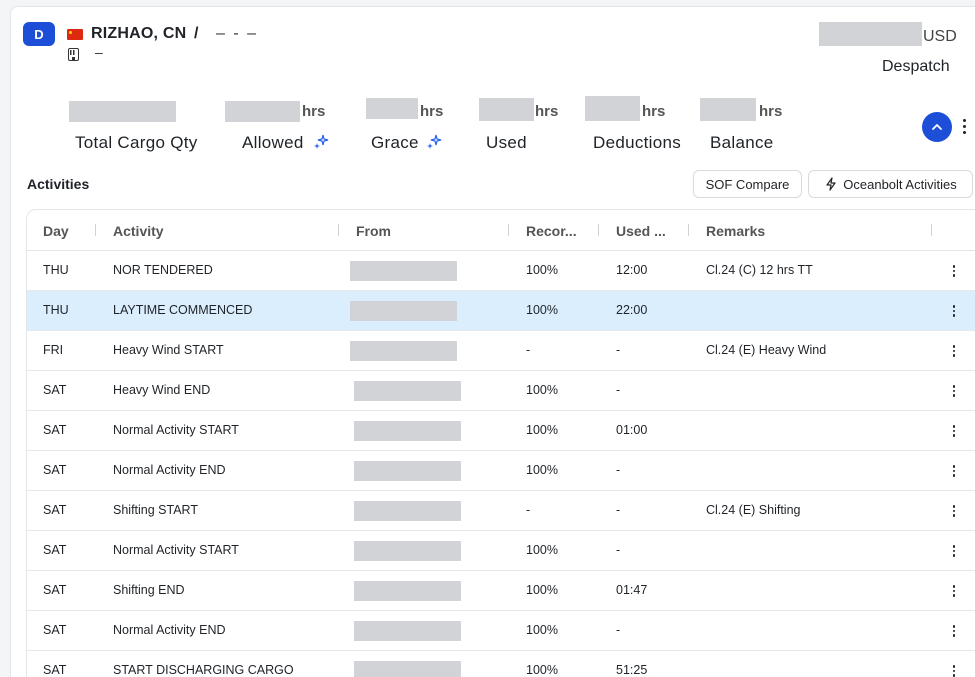 This screenshot has height=677, width=975. Describe the element at coordinates (940, 36) in the screenshot. I see `currency-label: USD` at that location.